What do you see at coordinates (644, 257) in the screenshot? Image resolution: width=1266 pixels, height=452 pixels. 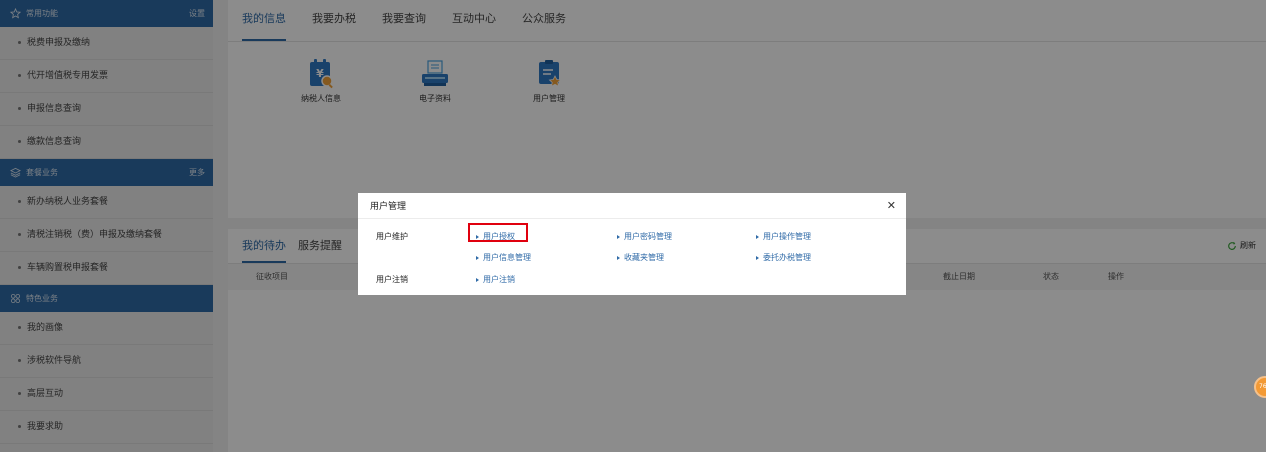 I see `link-label: 收藏夹管理` at bounding box center [644, 257].